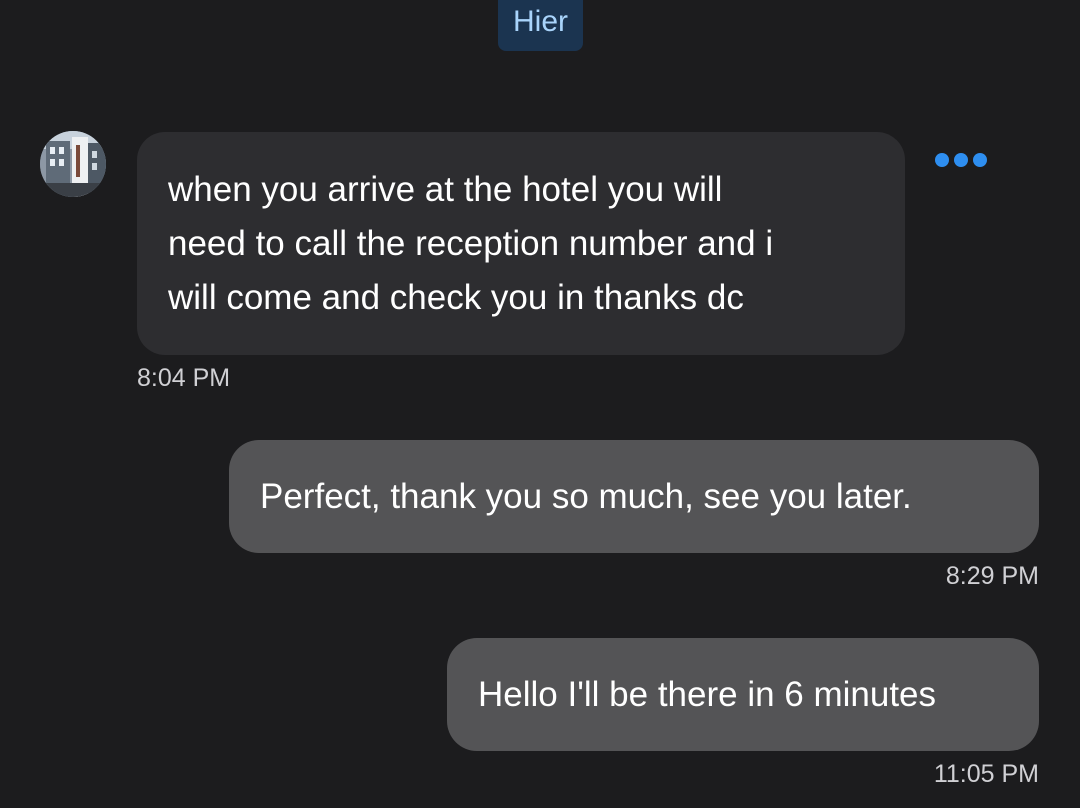 This screenshot has height=808, width=1080. What do you see at coordinates (471, 243) in the screenshot?
I see `message-line: need to call the reception number and i` at bounding box center [471, 243].